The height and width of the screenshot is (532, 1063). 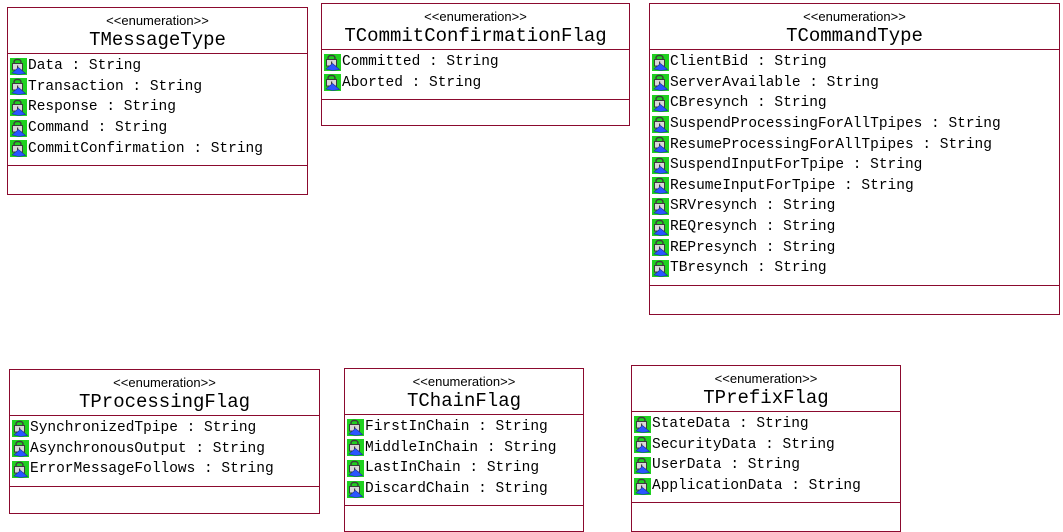 What do you see at coordinates (753, 227) in the screenshot?
I see `attribute-label: REQresynch : String` at bounding box center [753, 227].